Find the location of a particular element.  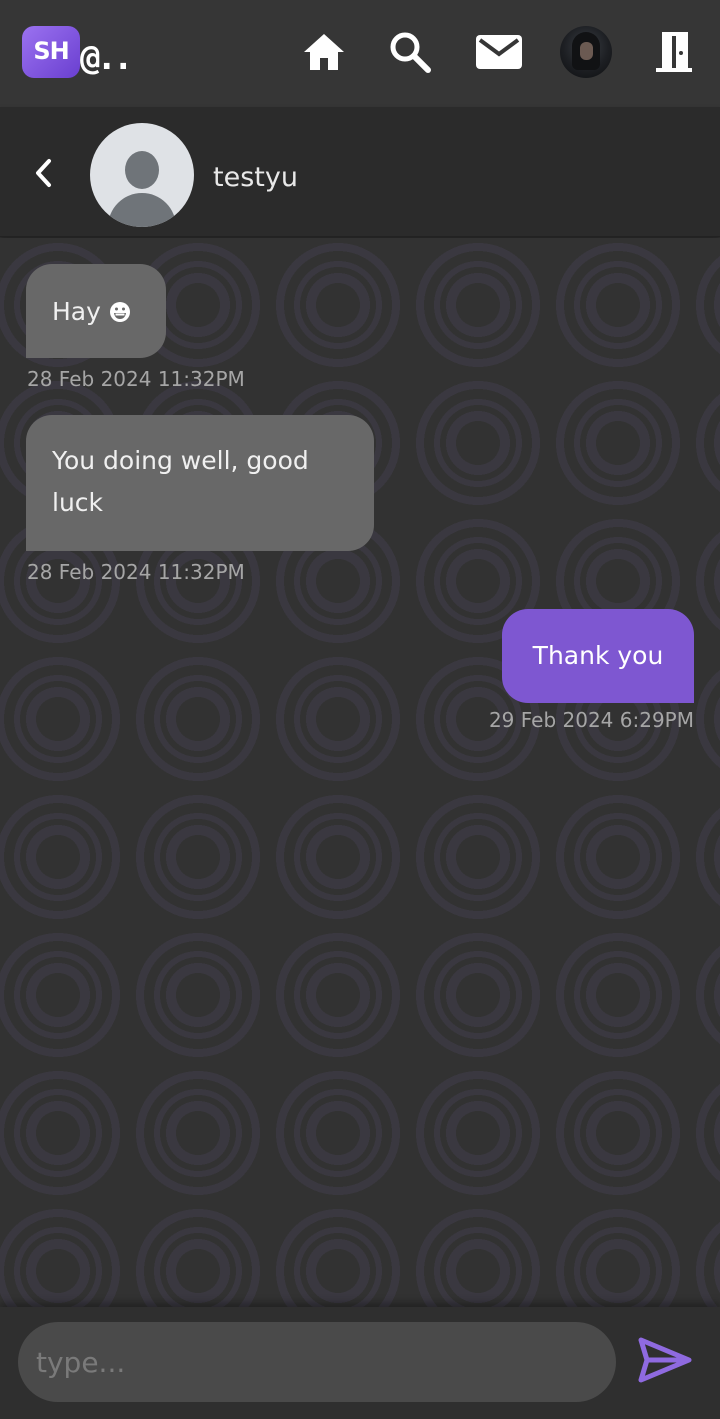

message-bubble-outgoing: Thank you is located at coordinates (598, 656).